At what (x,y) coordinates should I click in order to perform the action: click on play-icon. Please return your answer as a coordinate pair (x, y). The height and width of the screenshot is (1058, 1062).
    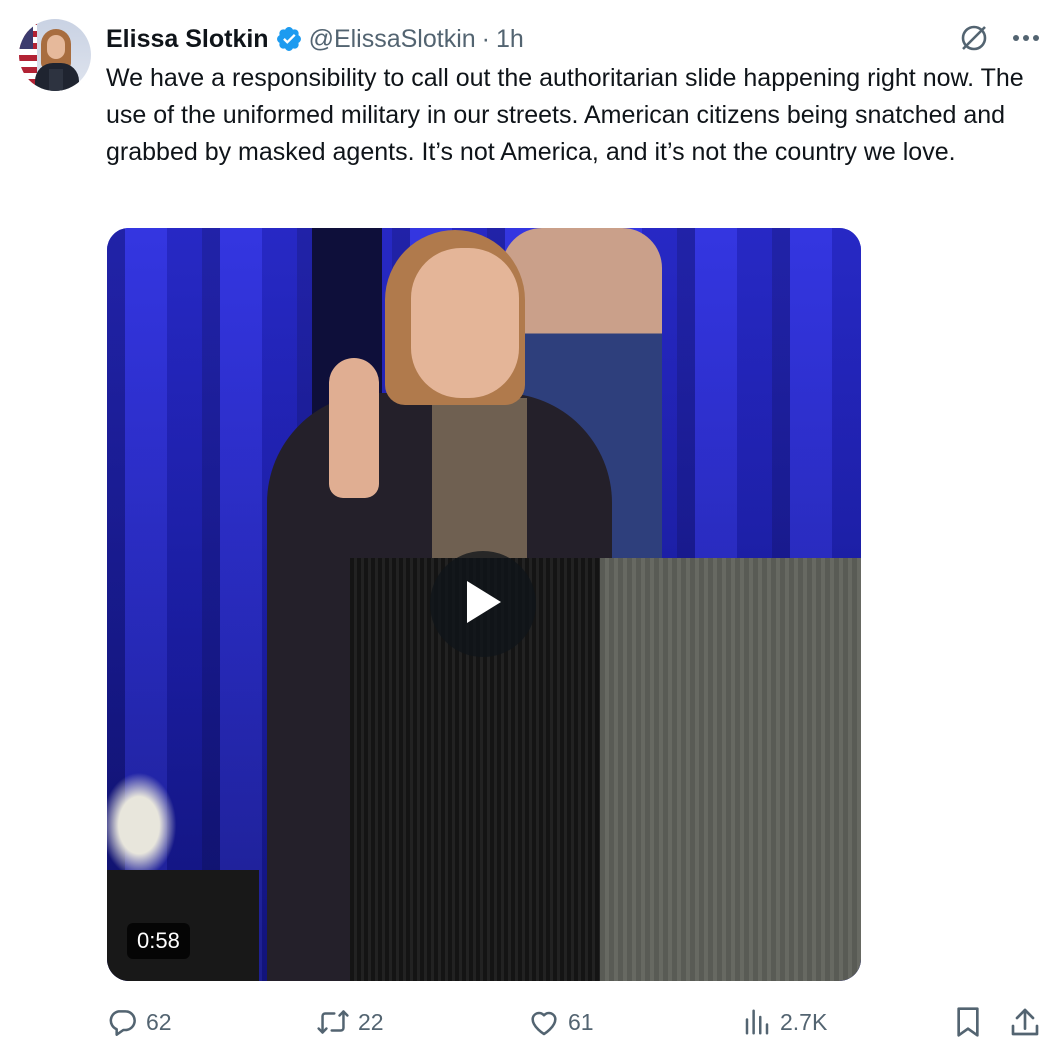
    Looking at the image, I should click on (483, 604).